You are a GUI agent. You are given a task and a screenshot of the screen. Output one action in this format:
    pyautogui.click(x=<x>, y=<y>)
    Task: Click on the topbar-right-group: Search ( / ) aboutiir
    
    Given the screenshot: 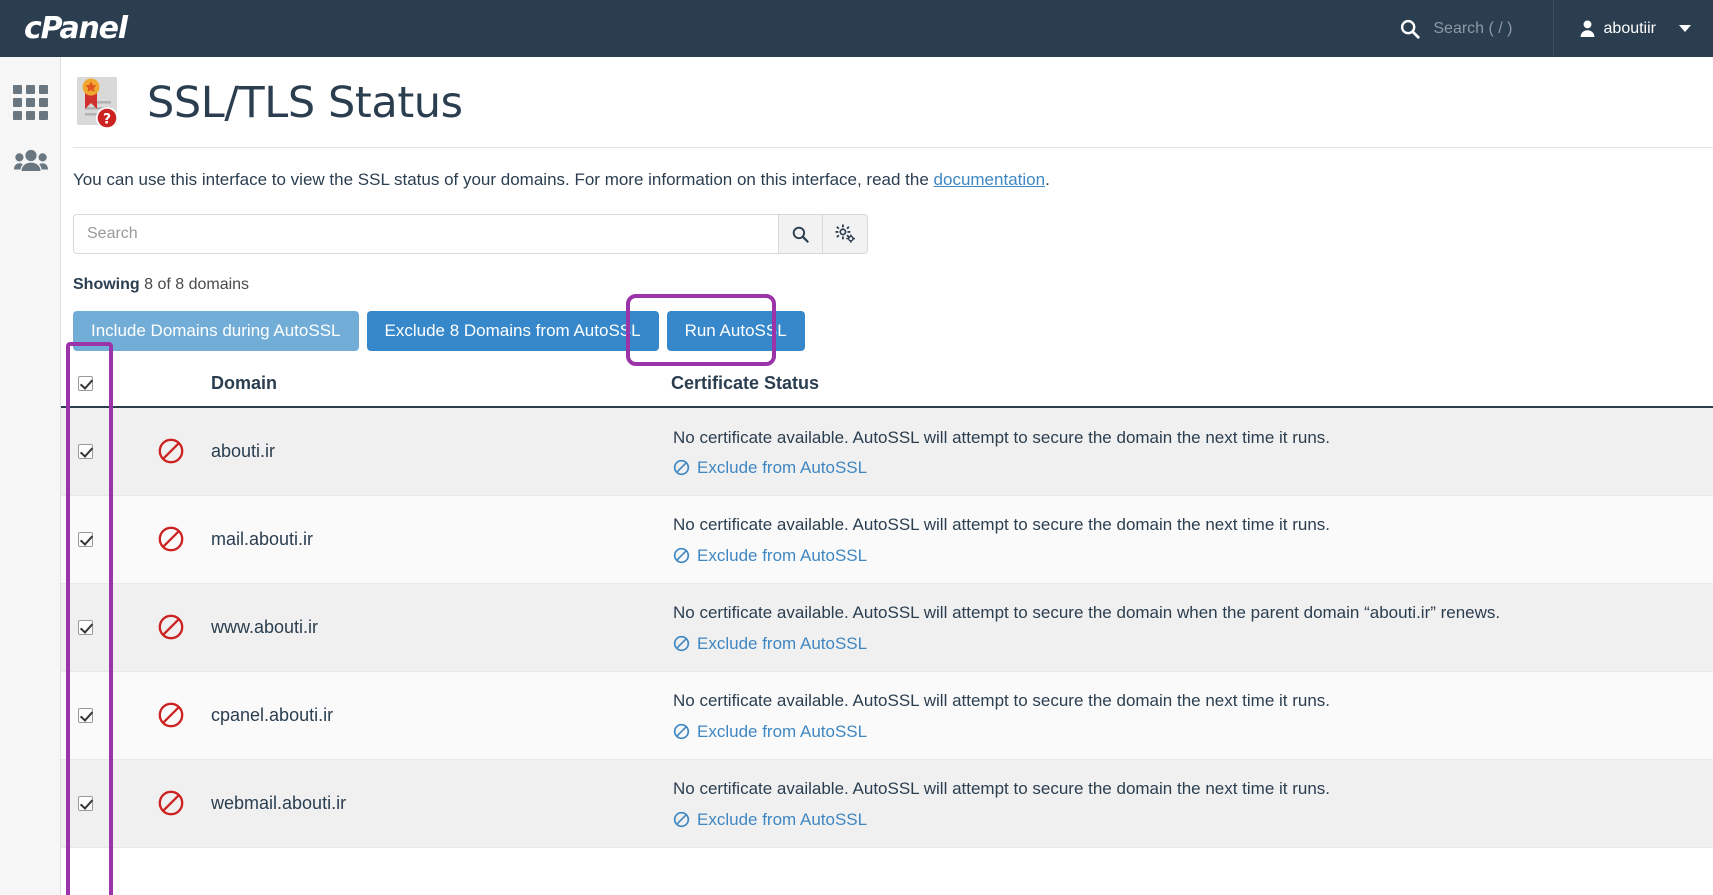 What is the action you would take?
    pyautogui.click(x=1556, y=28)
    